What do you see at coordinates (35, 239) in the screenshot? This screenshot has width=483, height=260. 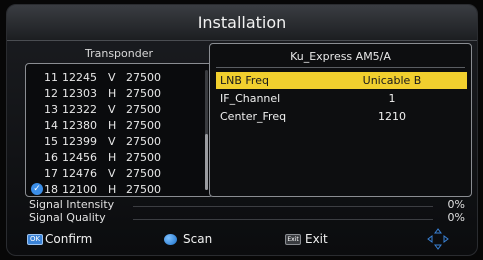 I see `ok-key-icon: OK` at bounding box center [35, 239].